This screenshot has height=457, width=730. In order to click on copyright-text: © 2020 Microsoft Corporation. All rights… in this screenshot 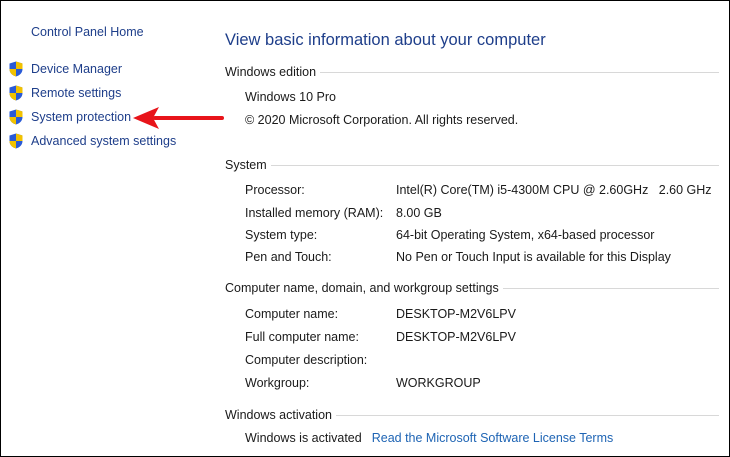, I will do `click(382, 120)`.